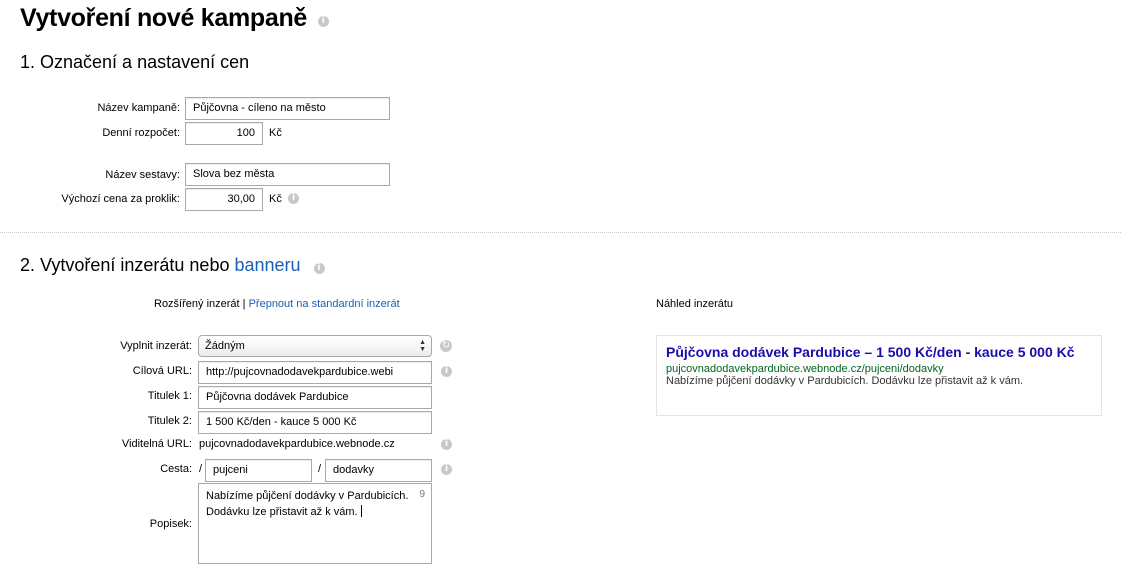 The image size is (1121, 575). What do you see at coordinates (225, 346) in the screenshot?
I see `fill-ad-selected-value: Žádným` at bounding box center [225, 346].